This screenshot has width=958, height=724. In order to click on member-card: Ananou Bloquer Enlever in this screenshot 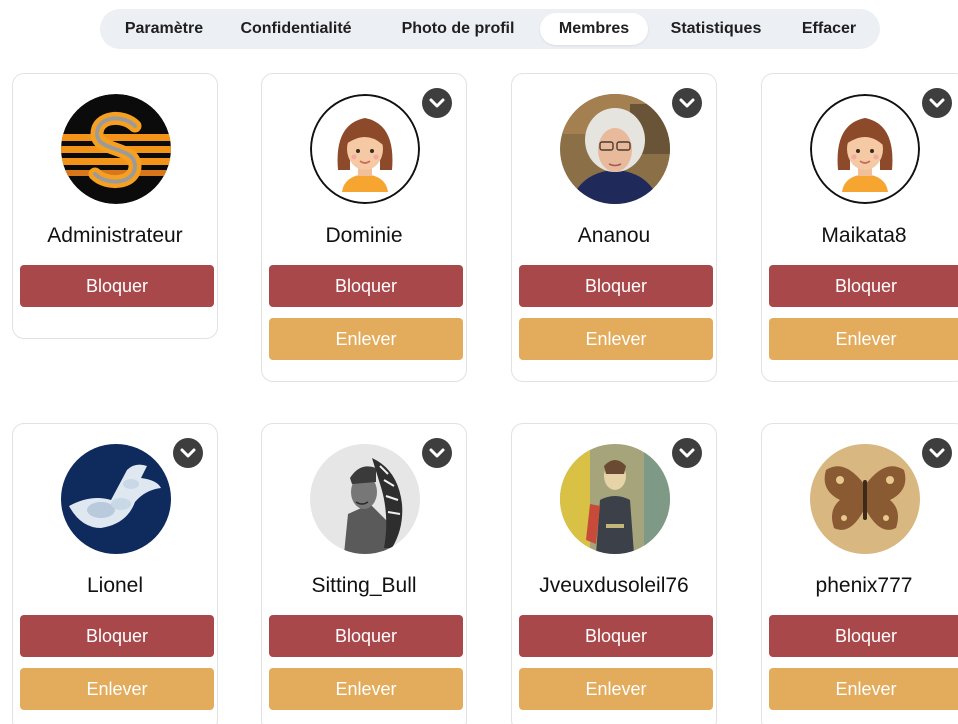, I will do `click(614, 227)`.